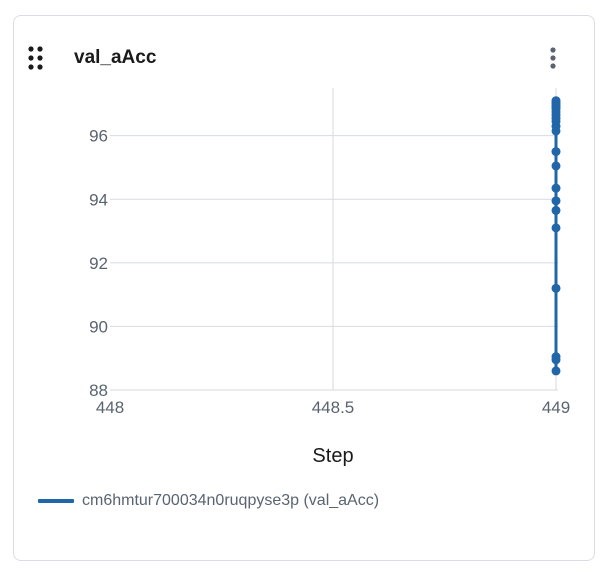 Image resolution: width=606 pixels, height=576 pixels. What do you see at coordinates (231, 500) in the screenshot?
I see `legend-label: cm6hmtur700034n0ruqpyse3p (val_aAcc)` at bounding box center [231, 500].